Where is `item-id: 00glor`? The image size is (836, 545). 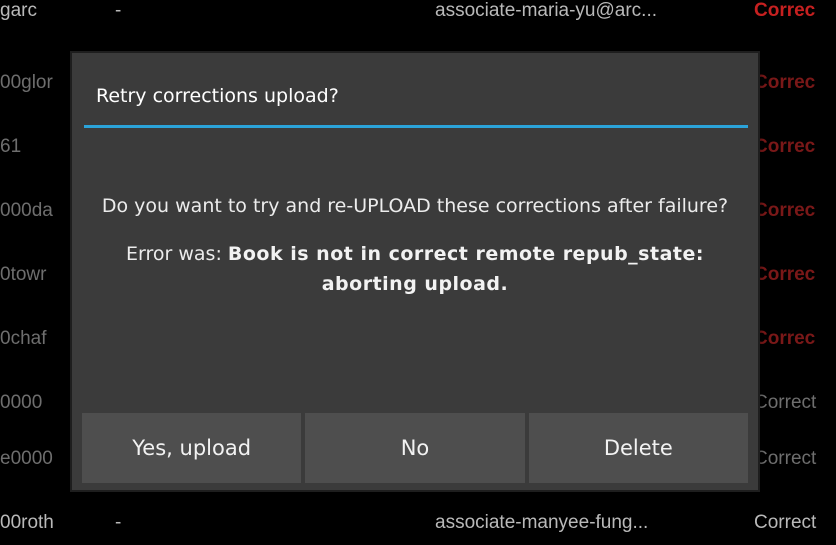
item-id: 00glor is located at coordinates (26, 82).